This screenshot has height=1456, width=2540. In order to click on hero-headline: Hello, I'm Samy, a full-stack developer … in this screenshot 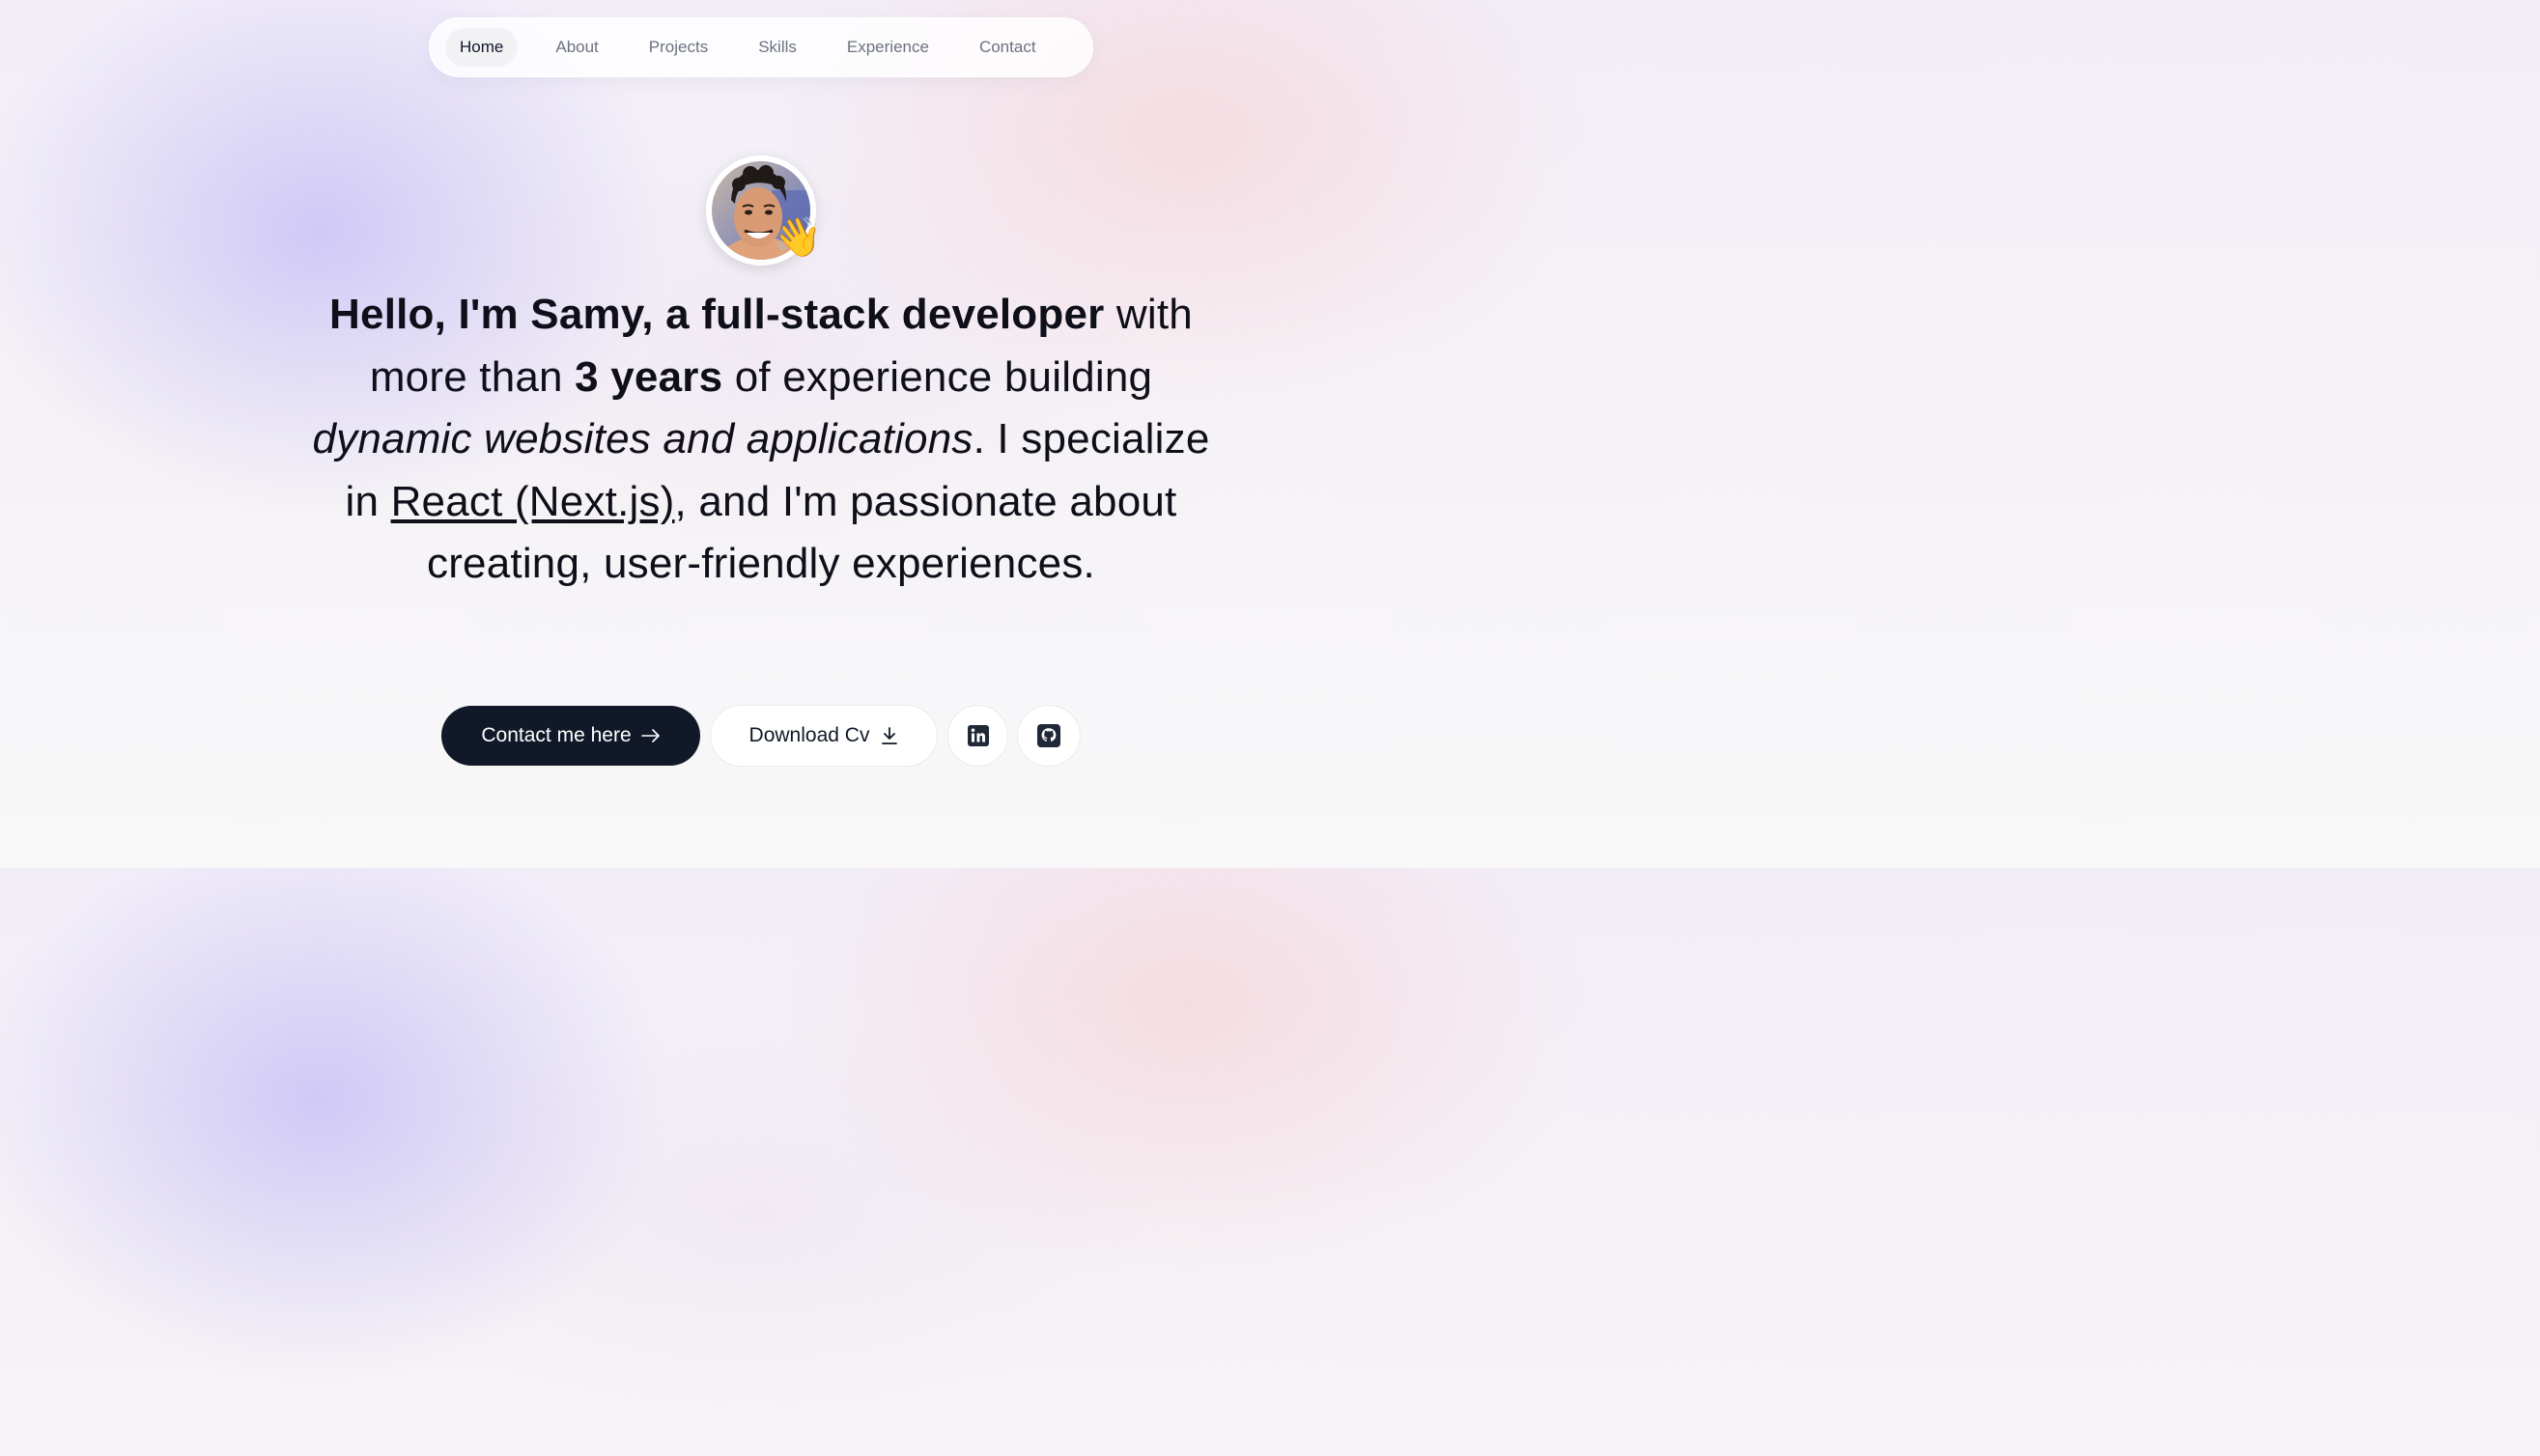, I will do `click(761, 440)`.